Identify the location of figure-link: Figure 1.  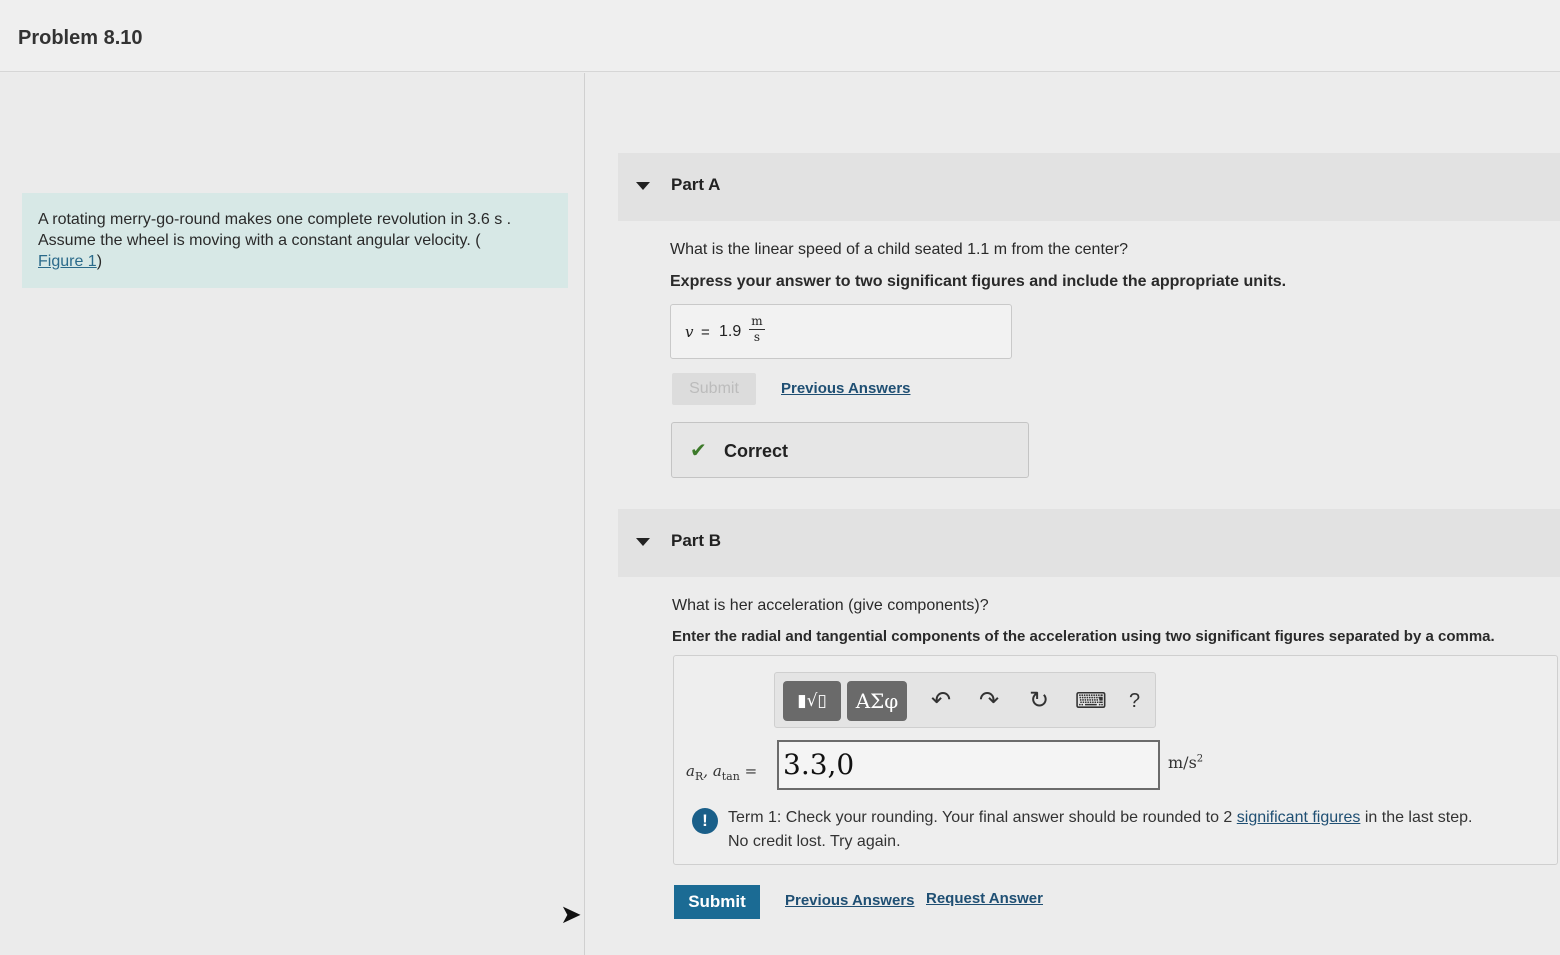
(67, 261).